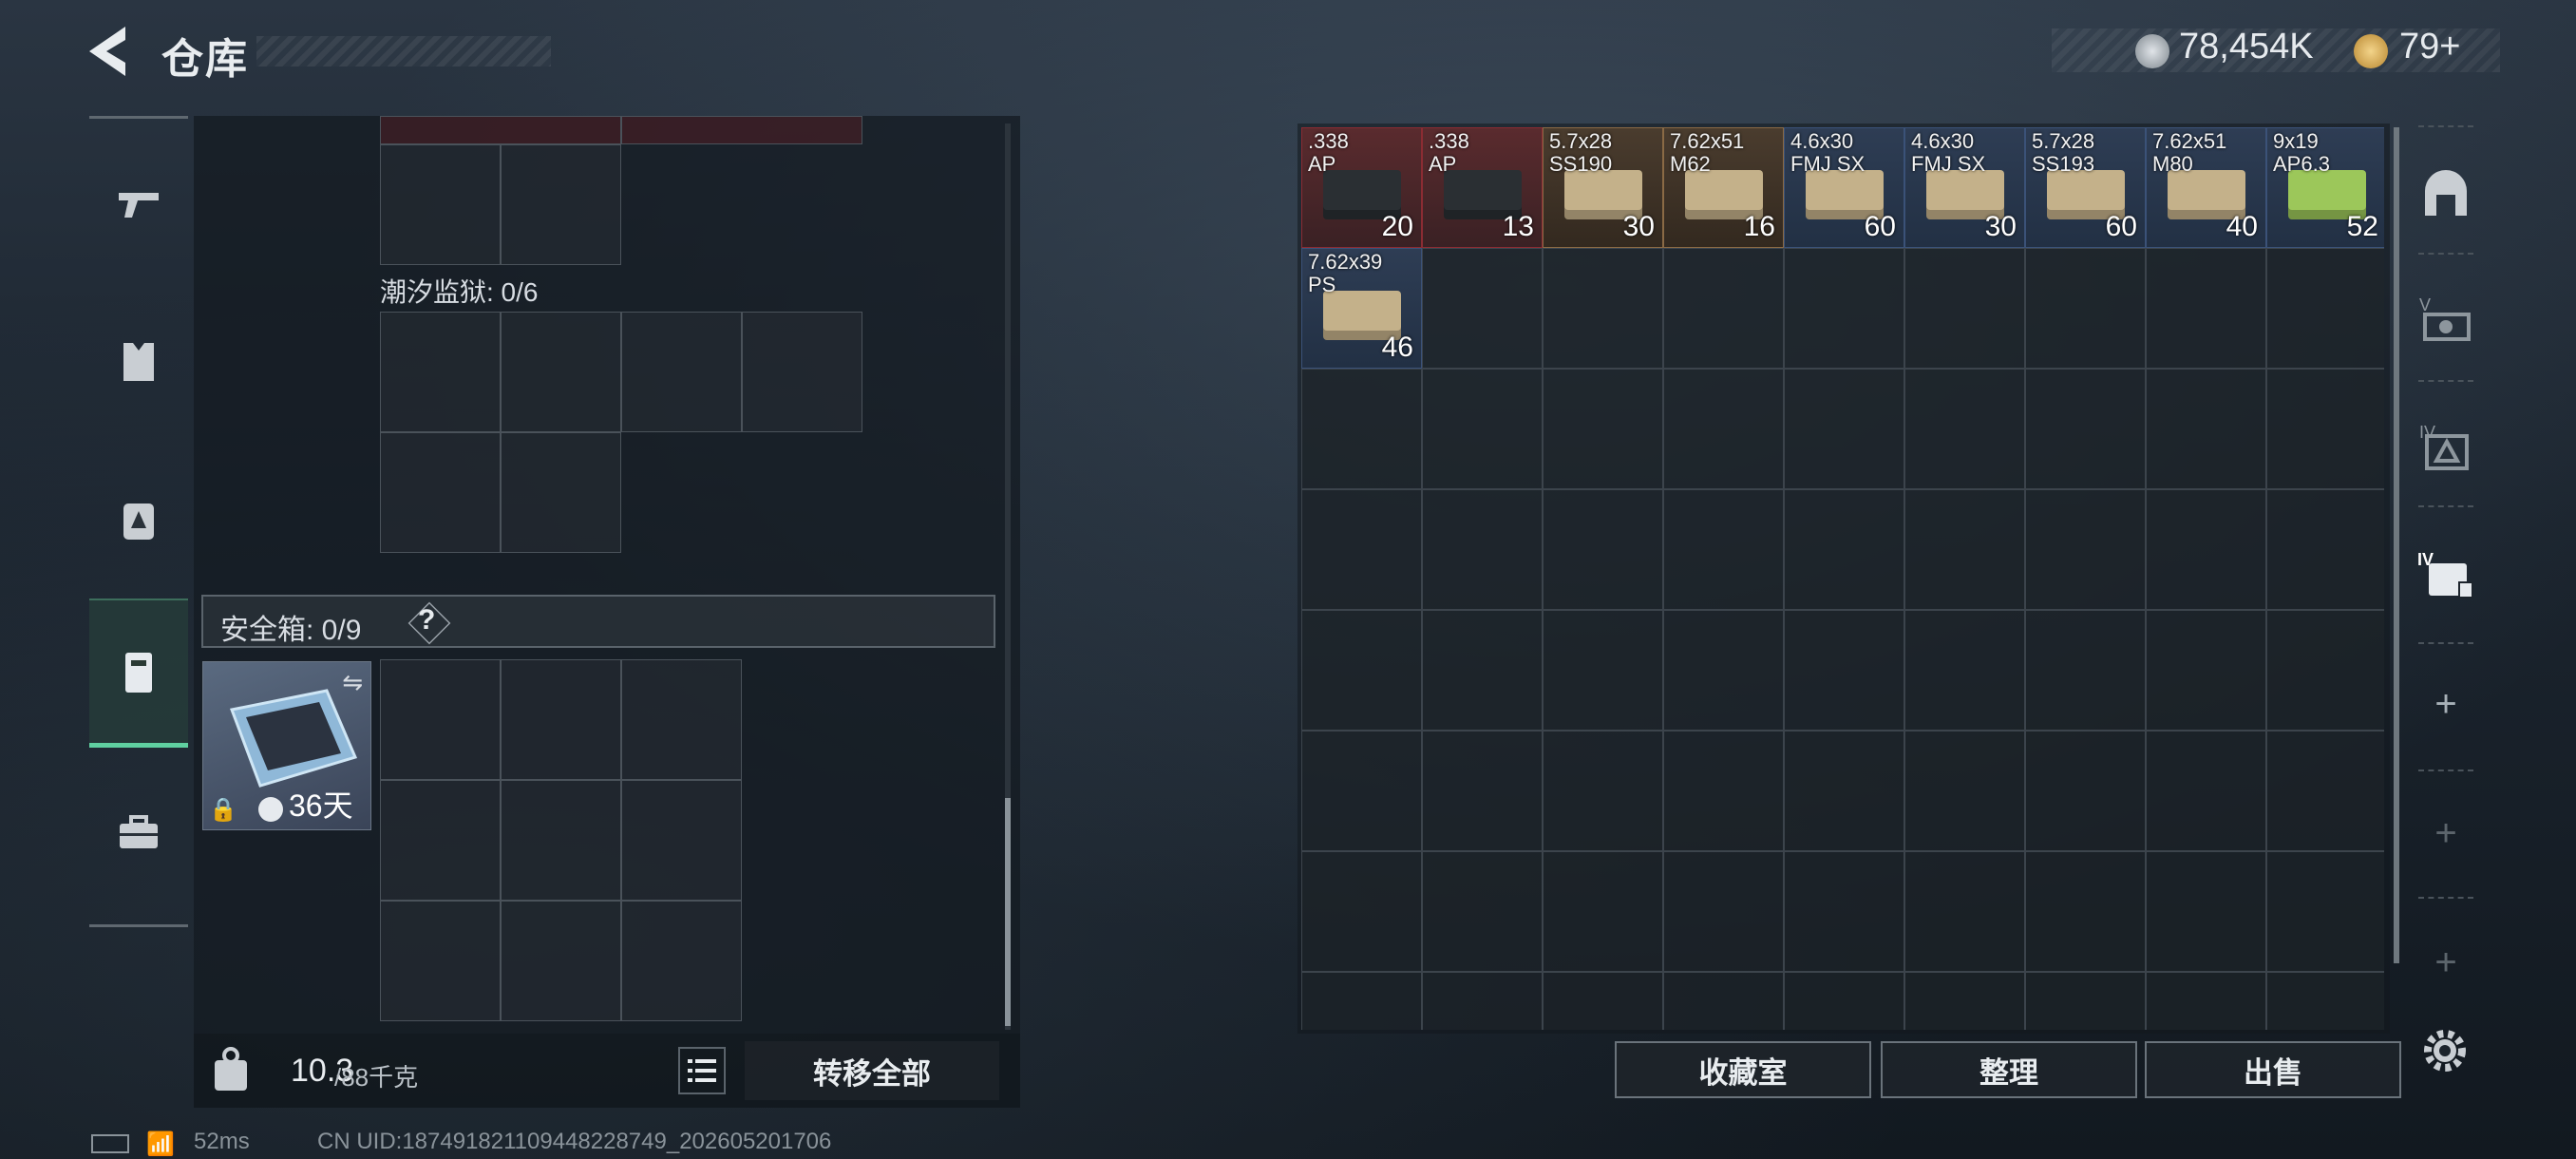  I want to click on list-view-button, so click(702, 1070).